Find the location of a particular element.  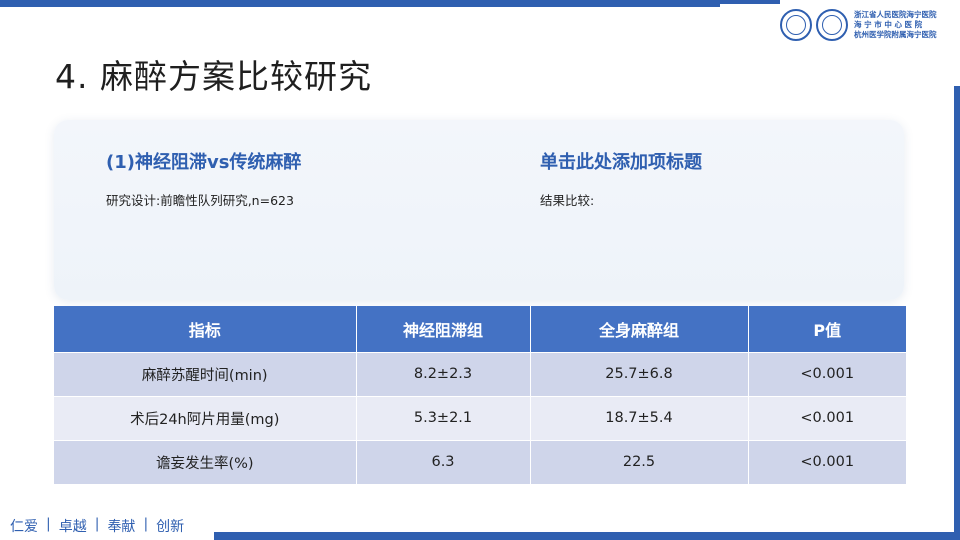

footer-value: 创新 is located at coordinates (170, 527).